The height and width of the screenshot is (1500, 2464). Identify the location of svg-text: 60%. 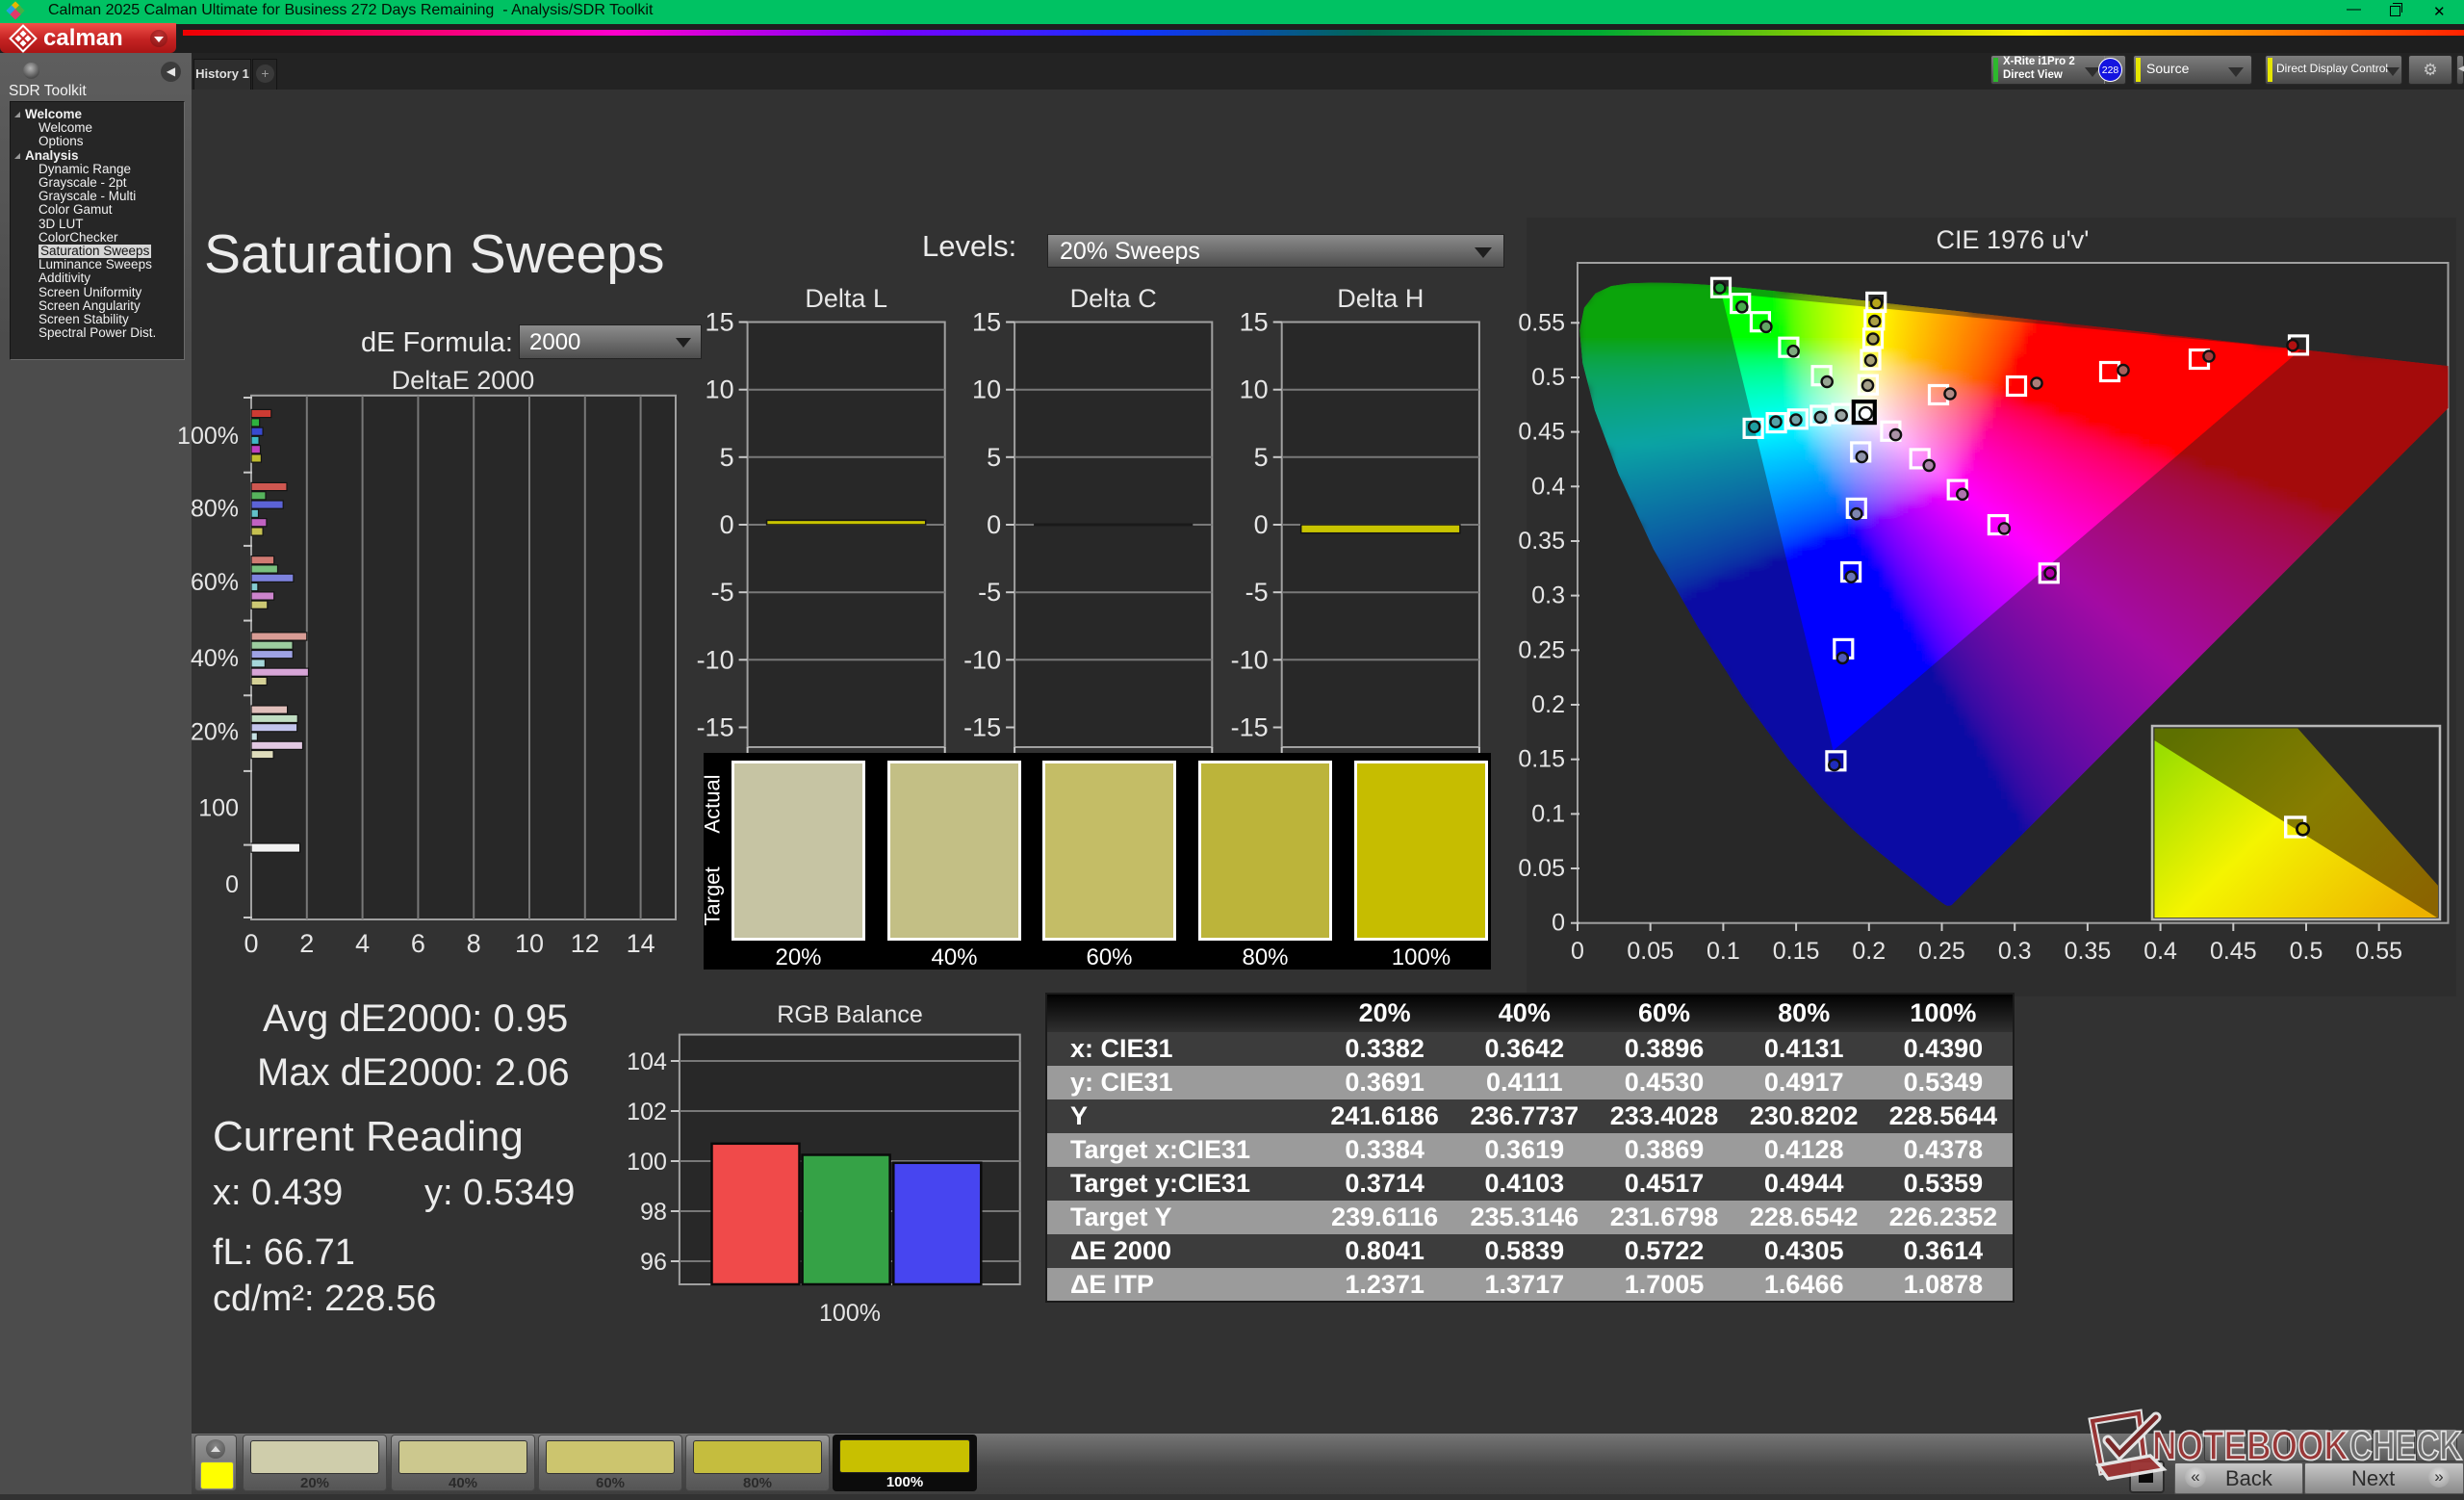
(215, 582).